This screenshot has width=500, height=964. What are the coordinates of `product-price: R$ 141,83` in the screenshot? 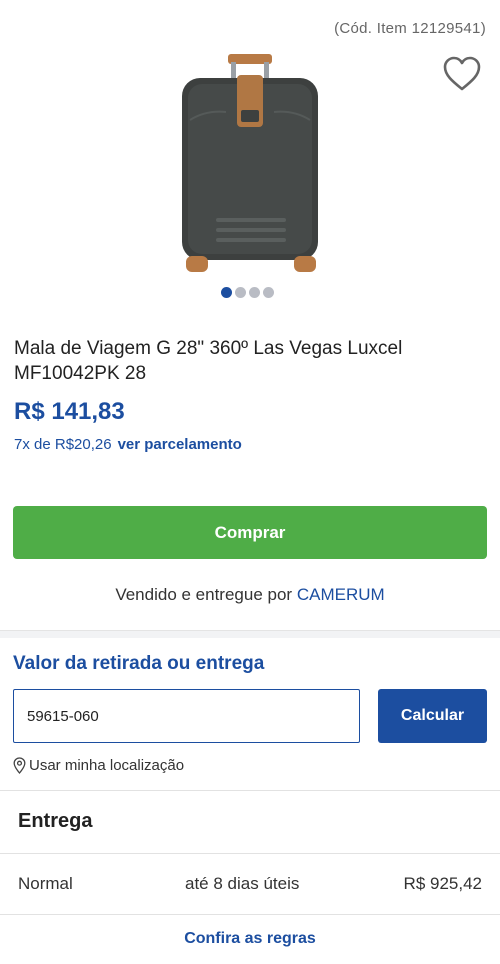 It's located at (69, 411).